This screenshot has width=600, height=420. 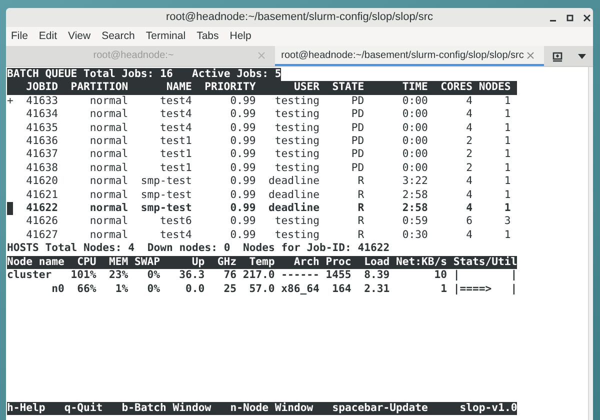 What do you see at coordinates (402, 55) in the screenshot?
I see `tab-label: root@headnode:~/basement/slurm-config/slop/slop/src` at bounding box center [402, 55].